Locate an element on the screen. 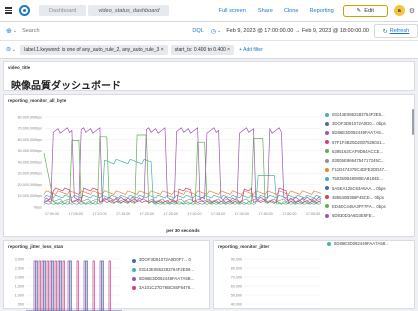 The width and height of the screenshot is (418, 311). refresh-button: ↻ Refresh is located at coordinates (395, 31).